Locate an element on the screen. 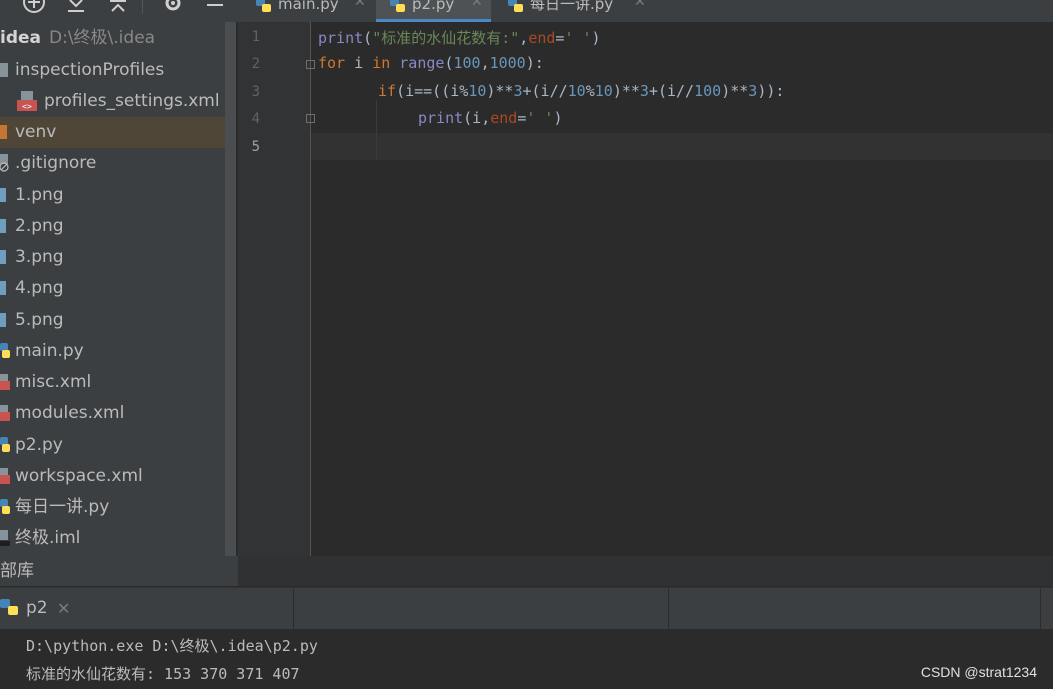  fold-end-marker-icon is located at coordinates (310, 118).